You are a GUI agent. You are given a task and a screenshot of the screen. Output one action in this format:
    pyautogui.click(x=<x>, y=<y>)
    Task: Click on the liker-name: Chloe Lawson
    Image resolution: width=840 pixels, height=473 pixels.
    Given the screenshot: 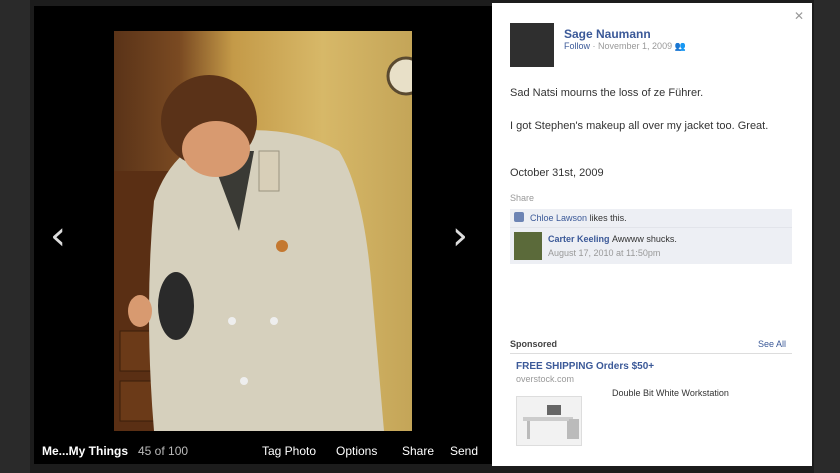 What is the action you would take?
    pyautogui.click(x=558, y=218)
    